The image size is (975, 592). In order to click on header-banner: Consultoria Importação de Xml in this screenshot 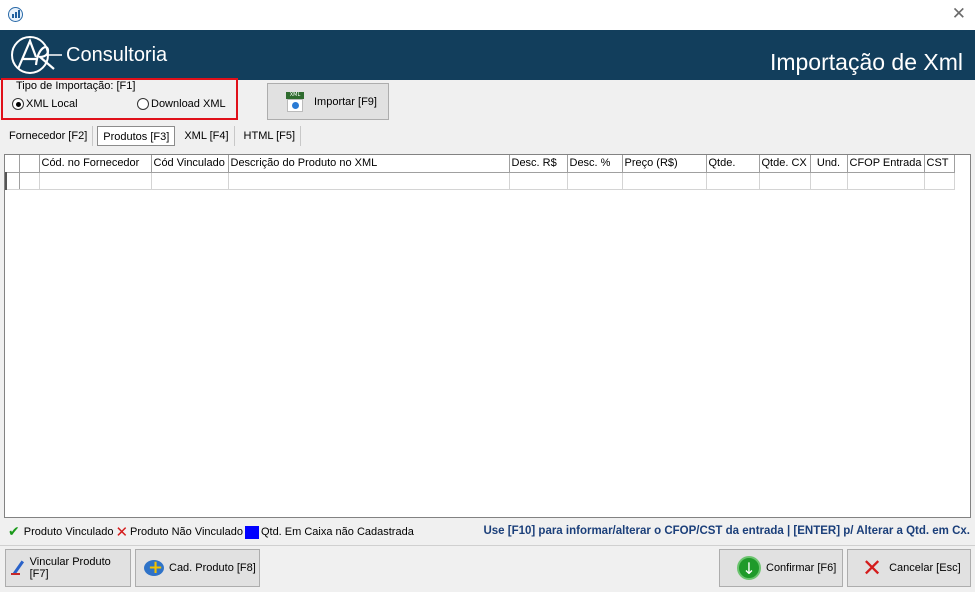, I will do `click(487, 55)`.